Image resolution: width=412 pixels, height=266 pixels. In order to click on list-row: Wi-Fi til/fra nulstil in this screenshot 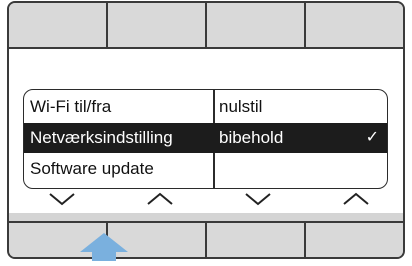, I will do `click(205, 107)`.